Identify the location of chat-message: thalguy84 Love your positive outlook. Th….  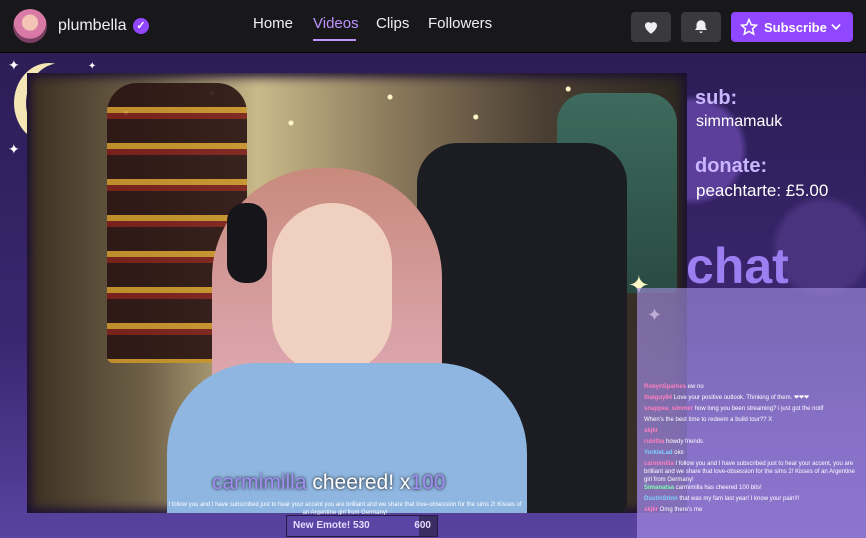
(751, 398).